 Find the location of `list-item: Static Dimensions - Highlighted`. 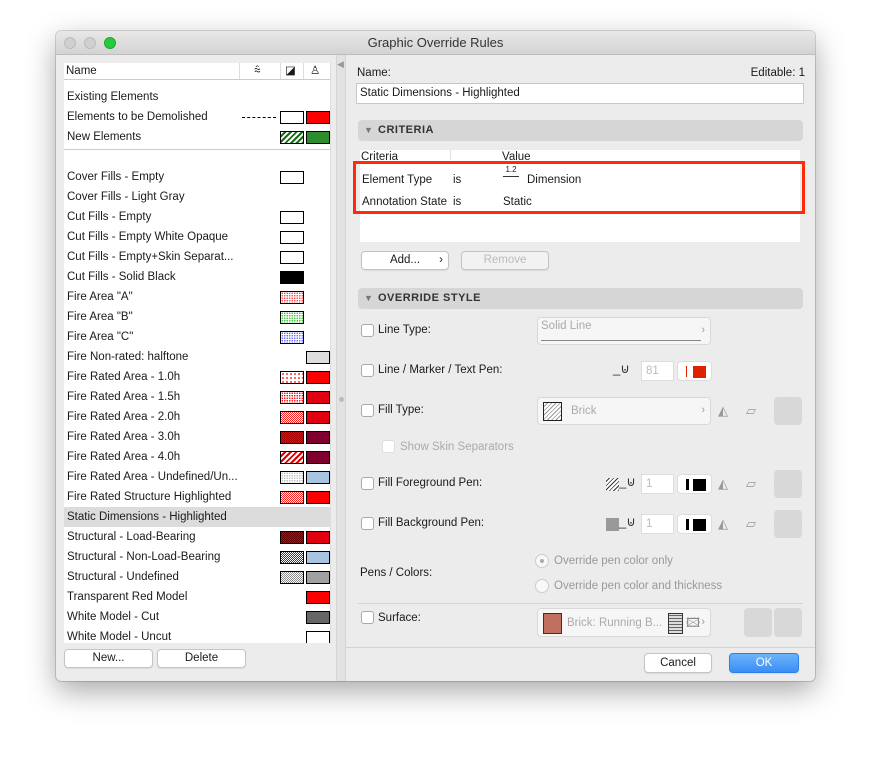

list-item: Static Dimensions - Highlighted is located at coordinates (197, 517).